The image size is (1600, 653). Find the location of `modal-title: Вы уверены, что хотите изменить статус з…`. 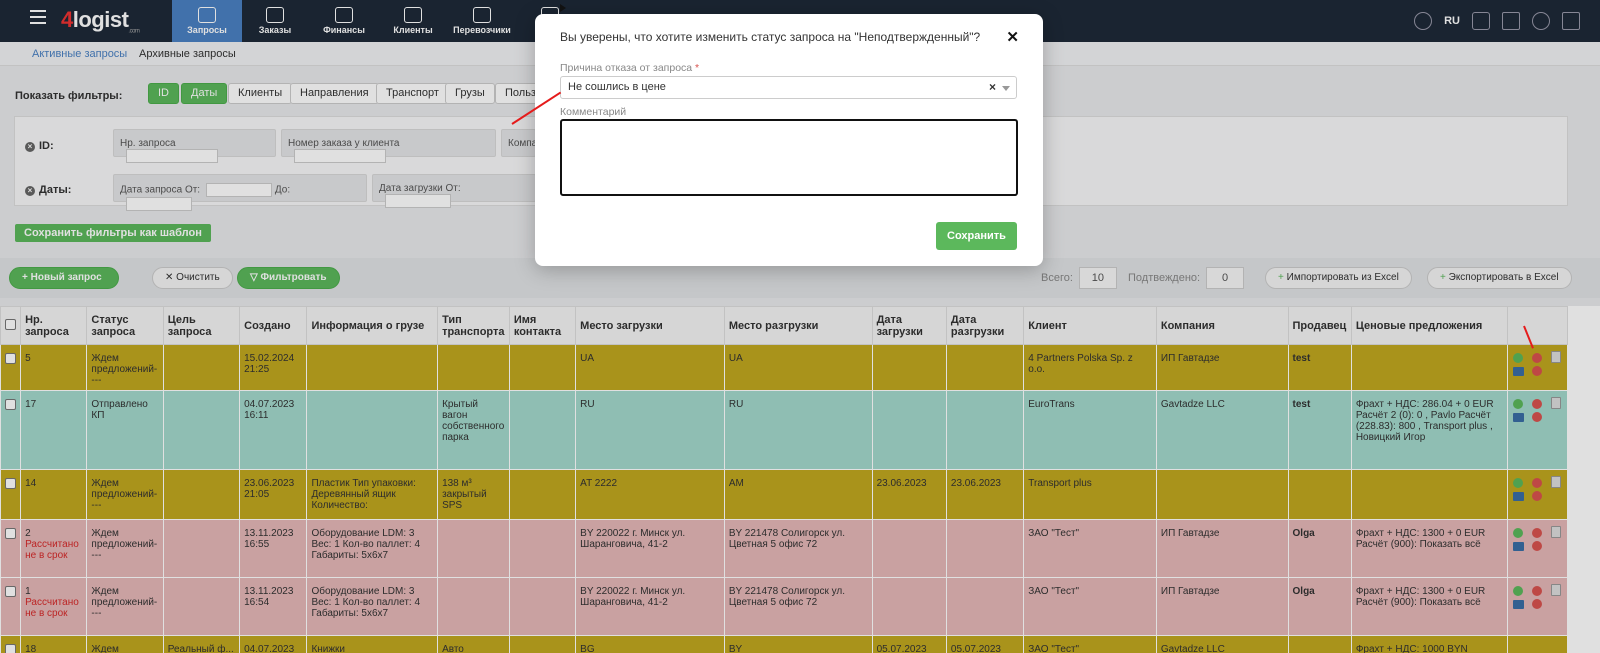

modal-title: Вы уверены, что хотите изменить статус з… is located at coordinates (770, 37).